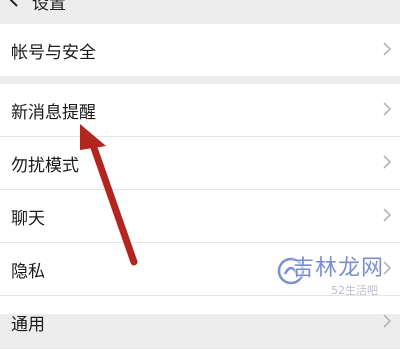 The width and height of the screenshot is (400, 349). Describe the element at coordinates (45, 166) in the screenshot. I see `settings-item-label: 勿扰模式` at that location.